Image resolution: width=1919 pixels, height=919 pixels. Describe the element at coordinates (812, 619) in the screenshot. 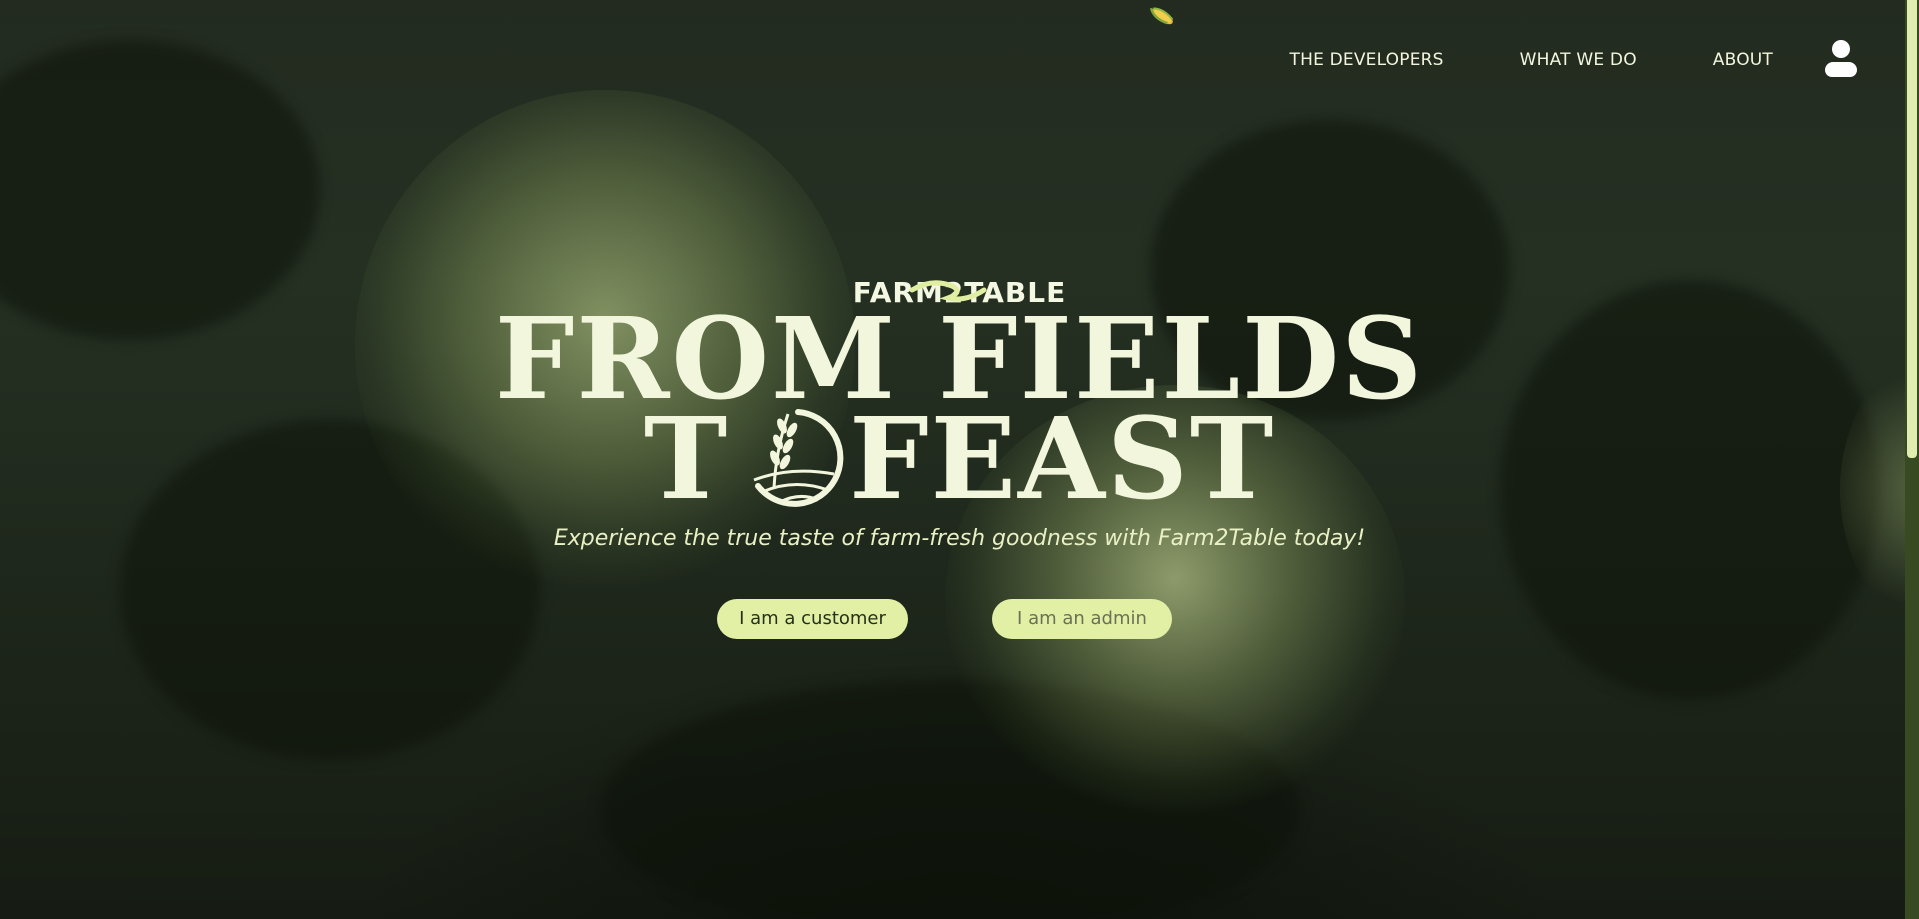

I see `customer-button: I am a customer` at that location.